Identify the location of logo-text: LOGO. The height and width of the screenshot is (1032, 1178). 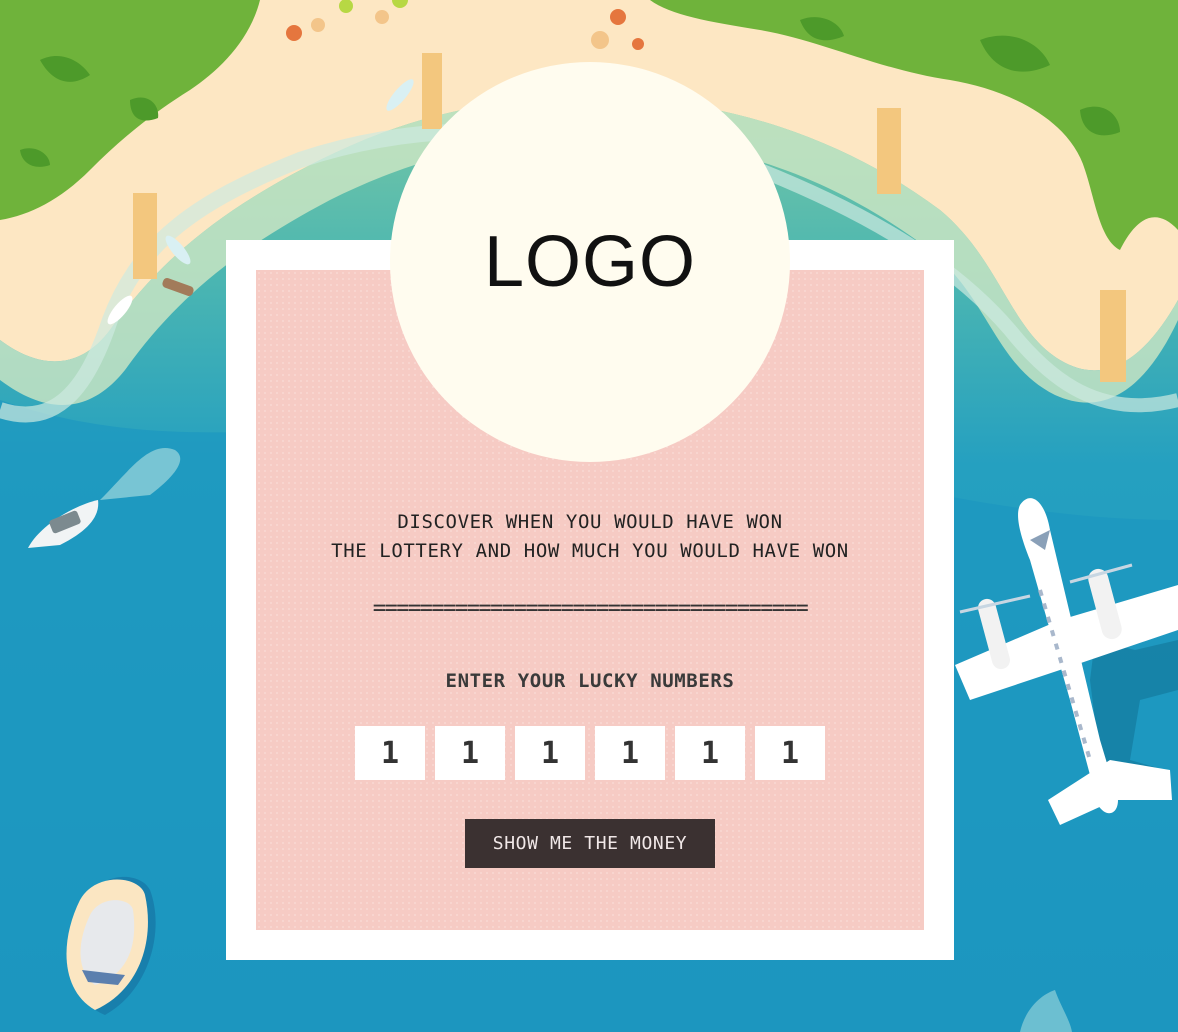
(590, 262).